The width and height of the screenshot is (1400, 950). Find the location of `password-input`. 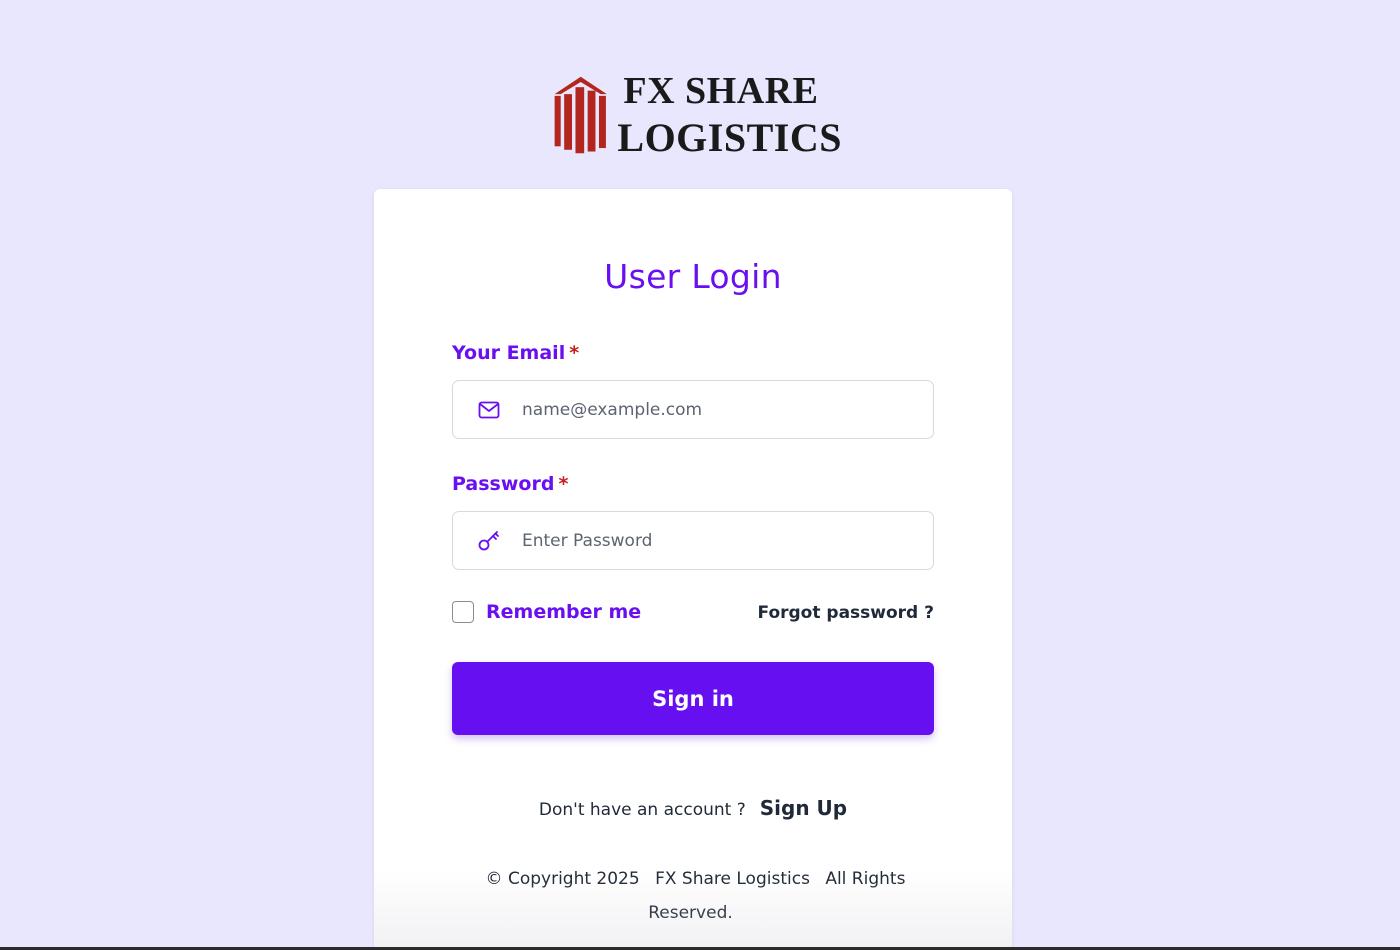

password-input is located at coordinates (722, 540).